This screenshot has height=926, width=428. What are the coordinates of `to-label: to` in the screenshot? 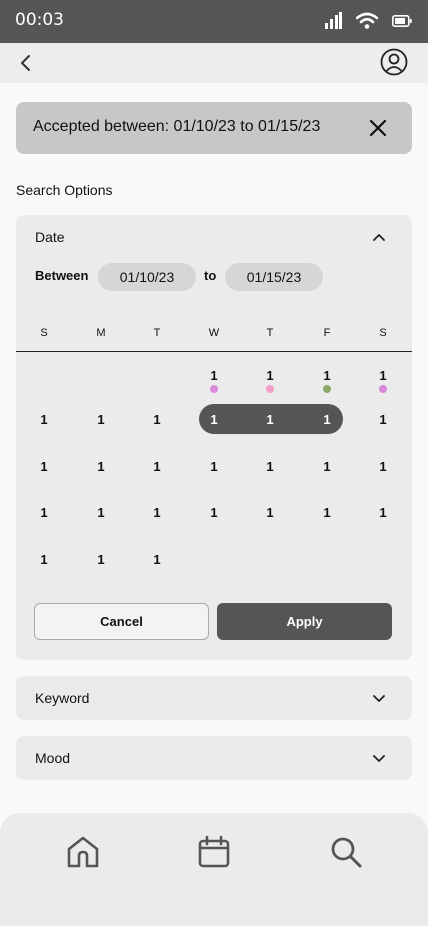 It's located at (210, 275).